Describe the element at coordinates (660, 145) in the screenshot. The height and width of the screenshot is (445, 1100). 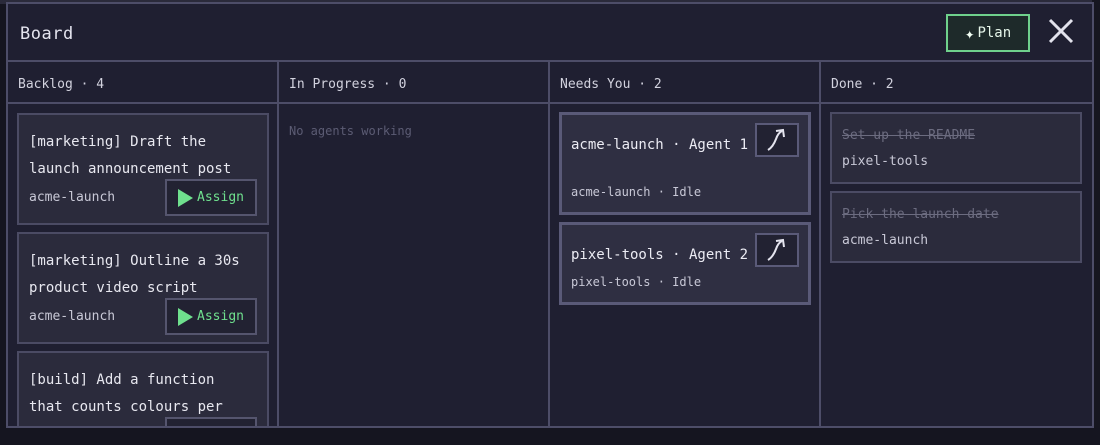
I see `agent-title: acme-launch · Agent 1` at that location.